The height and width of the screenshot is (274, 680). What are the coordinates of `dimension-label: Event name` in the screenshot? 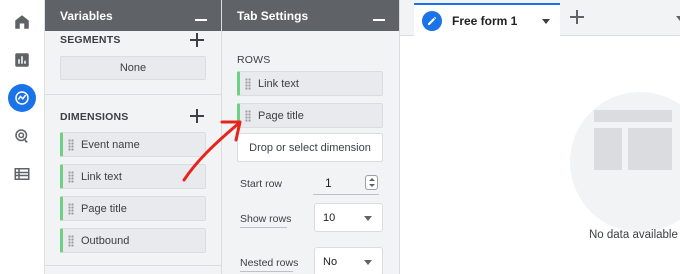 It's located at (110, 144).